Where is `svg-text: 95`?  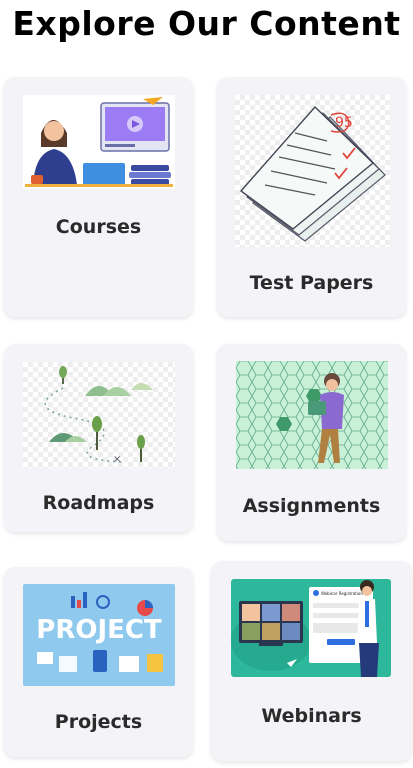
svg-text: 95 is located at coordinates (344, 123).